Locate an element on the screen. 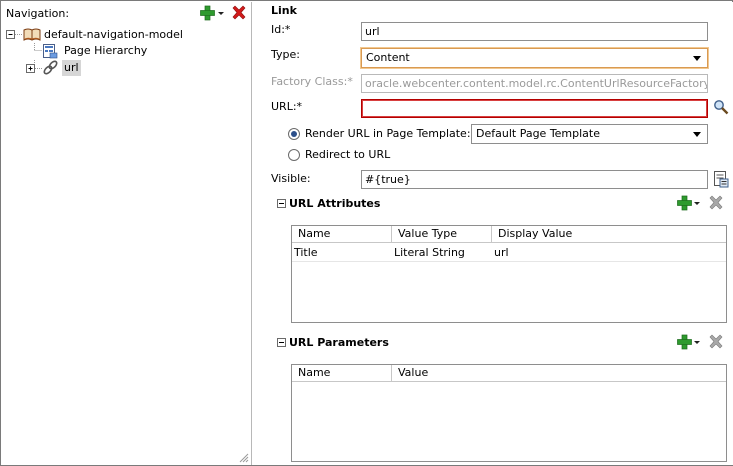 This screenshot has width=733, height=466. type-select-value: Content is located at coordinates (388, 57).